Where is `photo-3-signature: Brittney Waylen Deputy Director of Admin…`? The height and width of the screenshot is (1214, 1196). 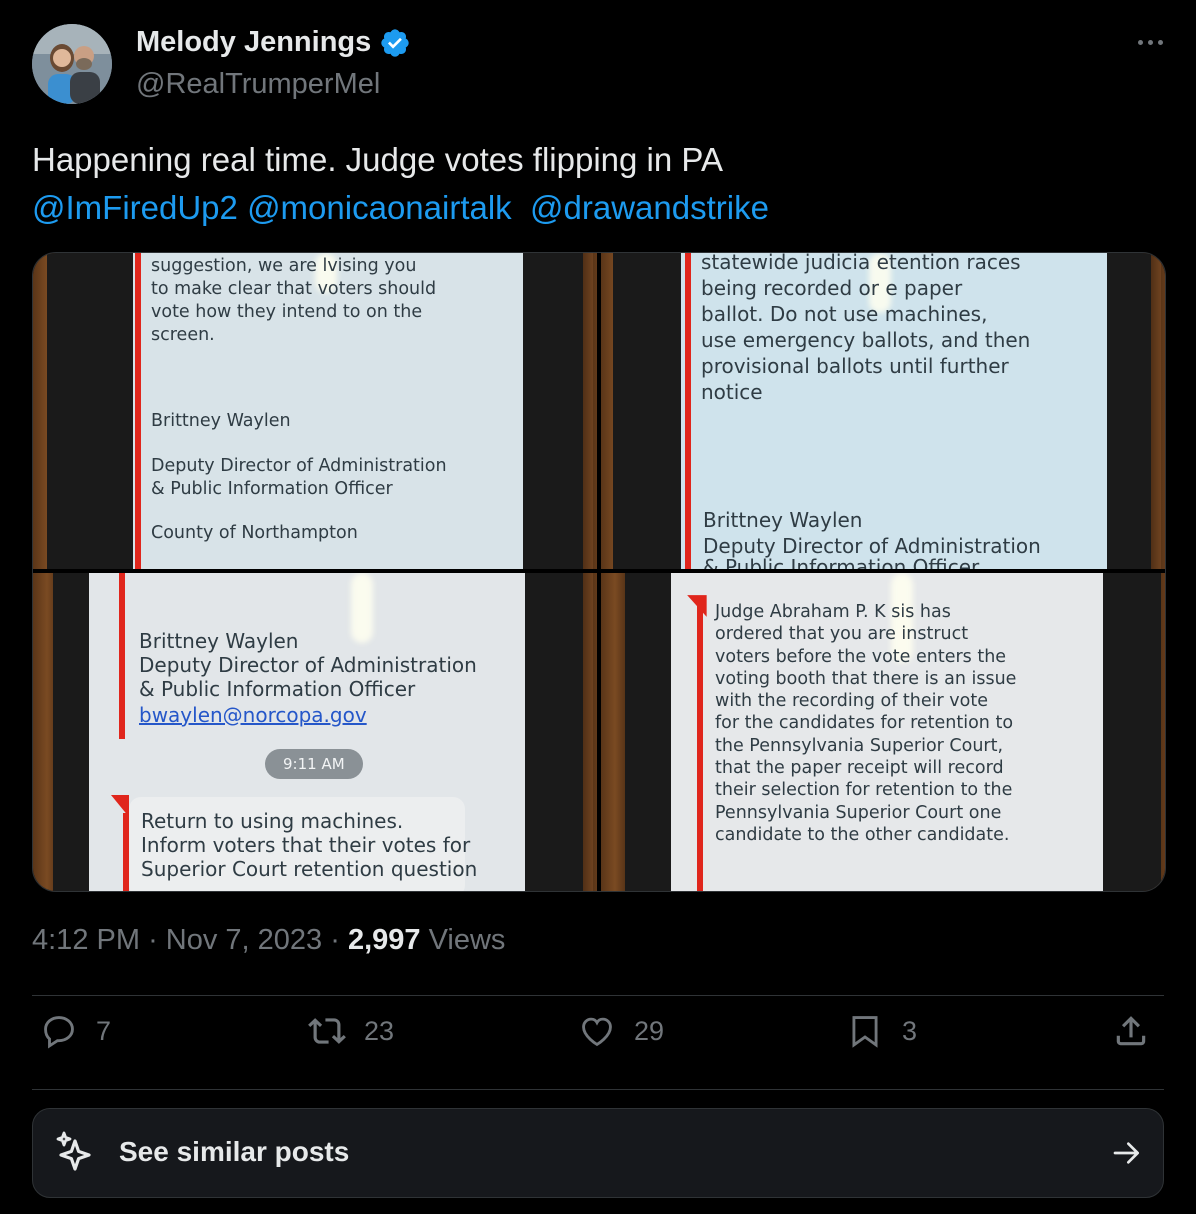 photo-3-signature: Brittney Waylen Deputy Director of Admin… is located at coordinates (308, 665).